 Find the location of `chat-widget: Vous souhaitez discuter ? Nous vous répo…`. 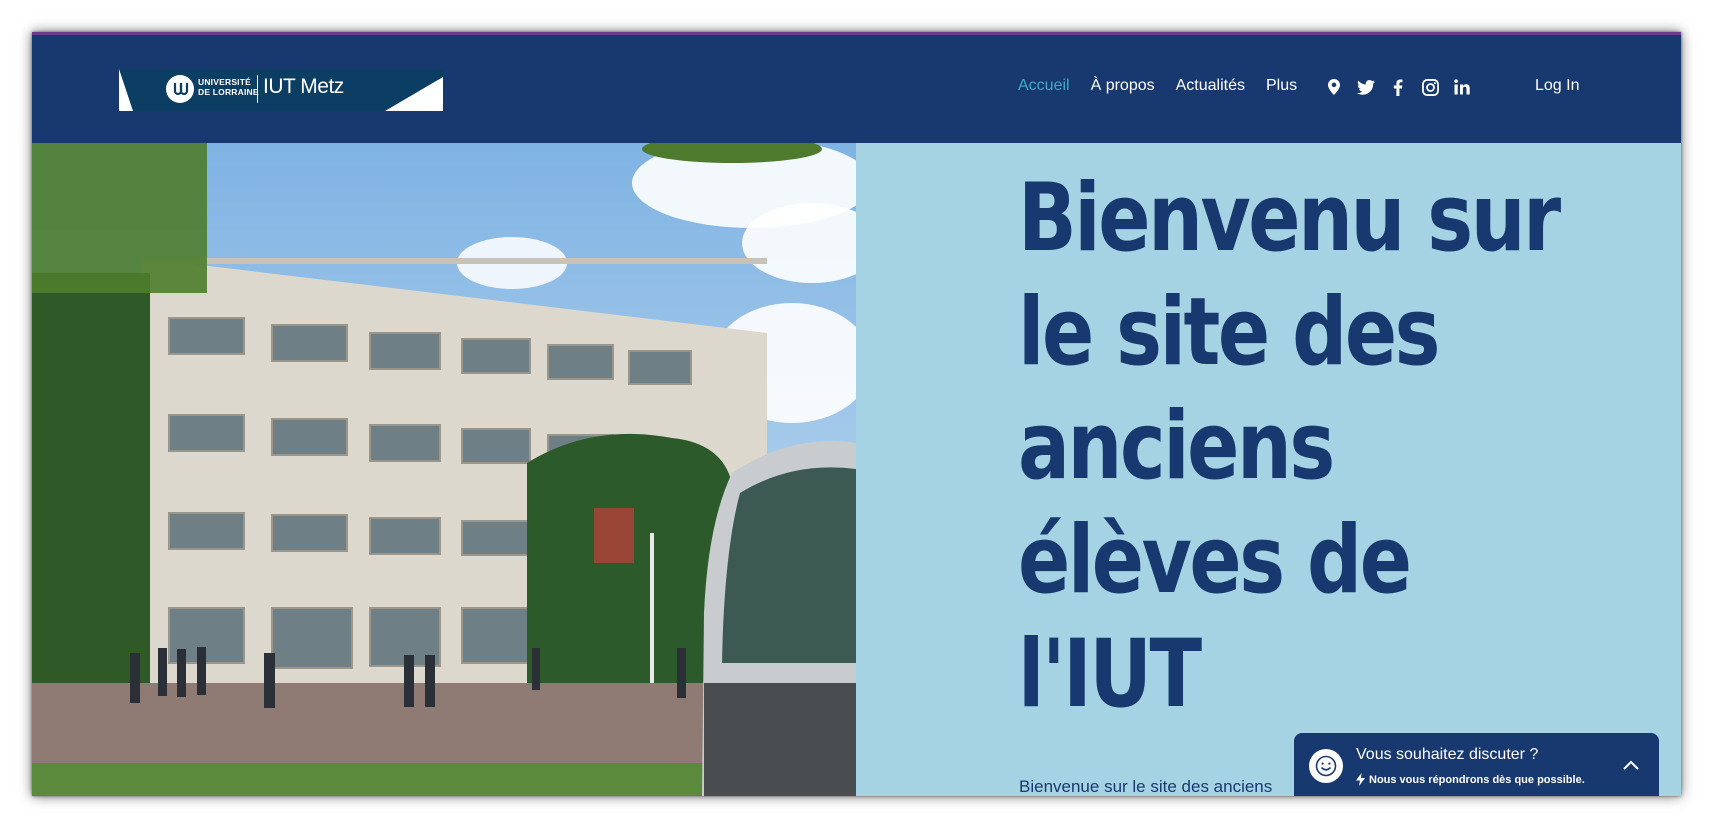

chat-widget: Vous souhaitez discuter ? Nous vous répo… is located at coordinates (1476, 764).